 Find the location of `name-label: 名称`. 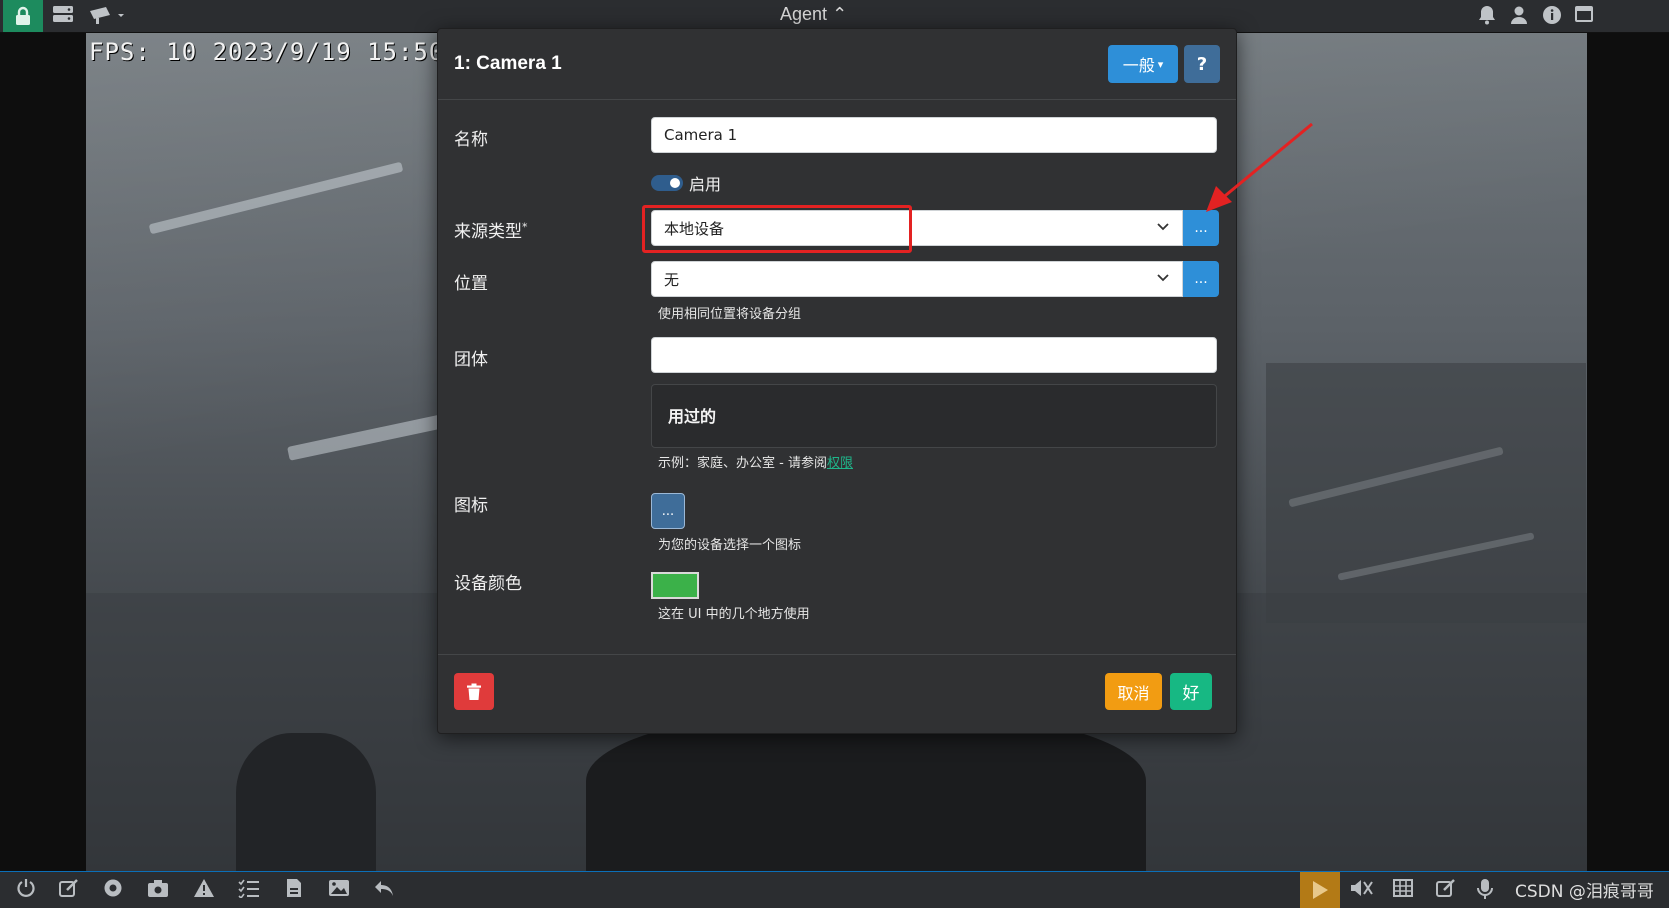

name-label: 名称 is located at coordinates (471, 140).